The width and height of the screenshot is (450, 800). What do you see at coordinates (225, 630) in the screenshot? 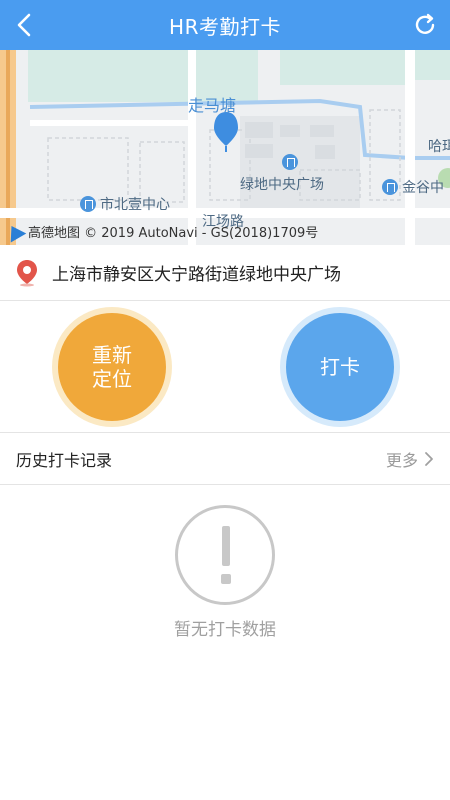
I see `empty-state-text: 暂无打卡数据` at bounding box center [225, 630].